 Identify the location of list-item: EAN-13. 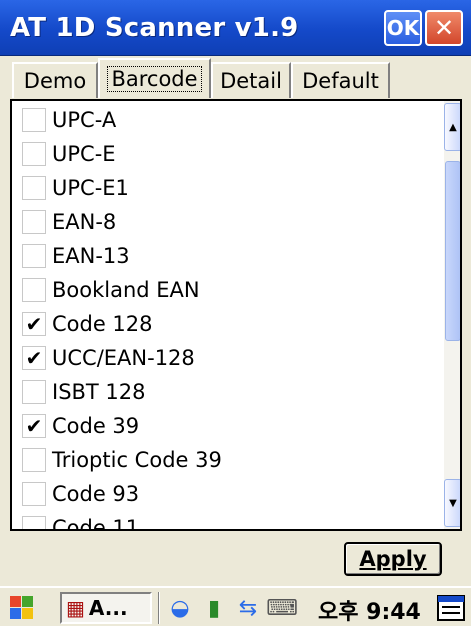
(222, 256).